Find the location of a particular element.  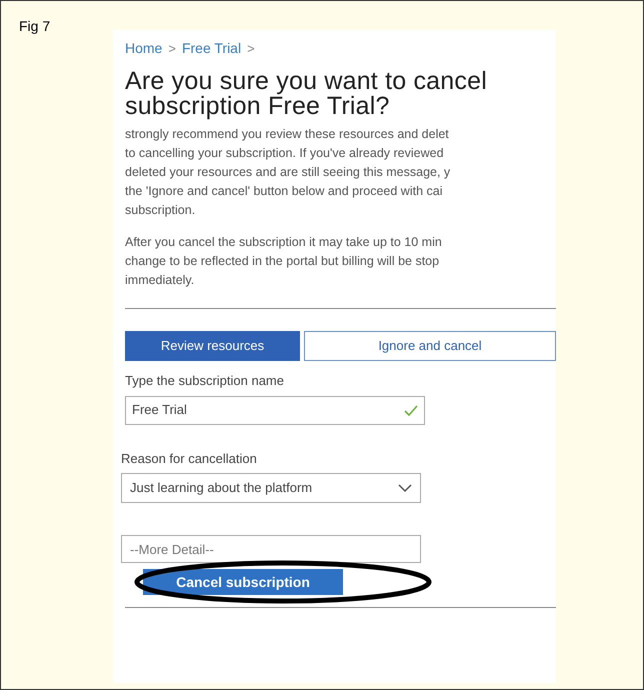

ignore-and-cancel-button: Ignore and cancel is located at coordinates (430, 346).